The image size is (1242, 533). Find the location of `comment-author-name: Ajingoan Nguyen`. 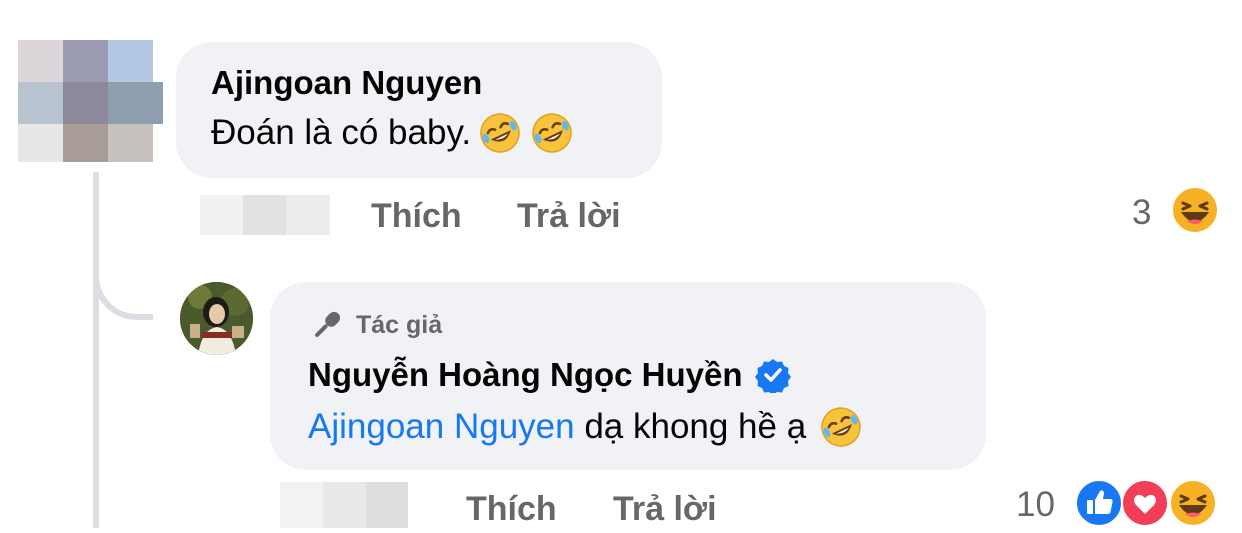

comment-author-name: Ajingoan Nguyen is located at coordinates (346, 83).